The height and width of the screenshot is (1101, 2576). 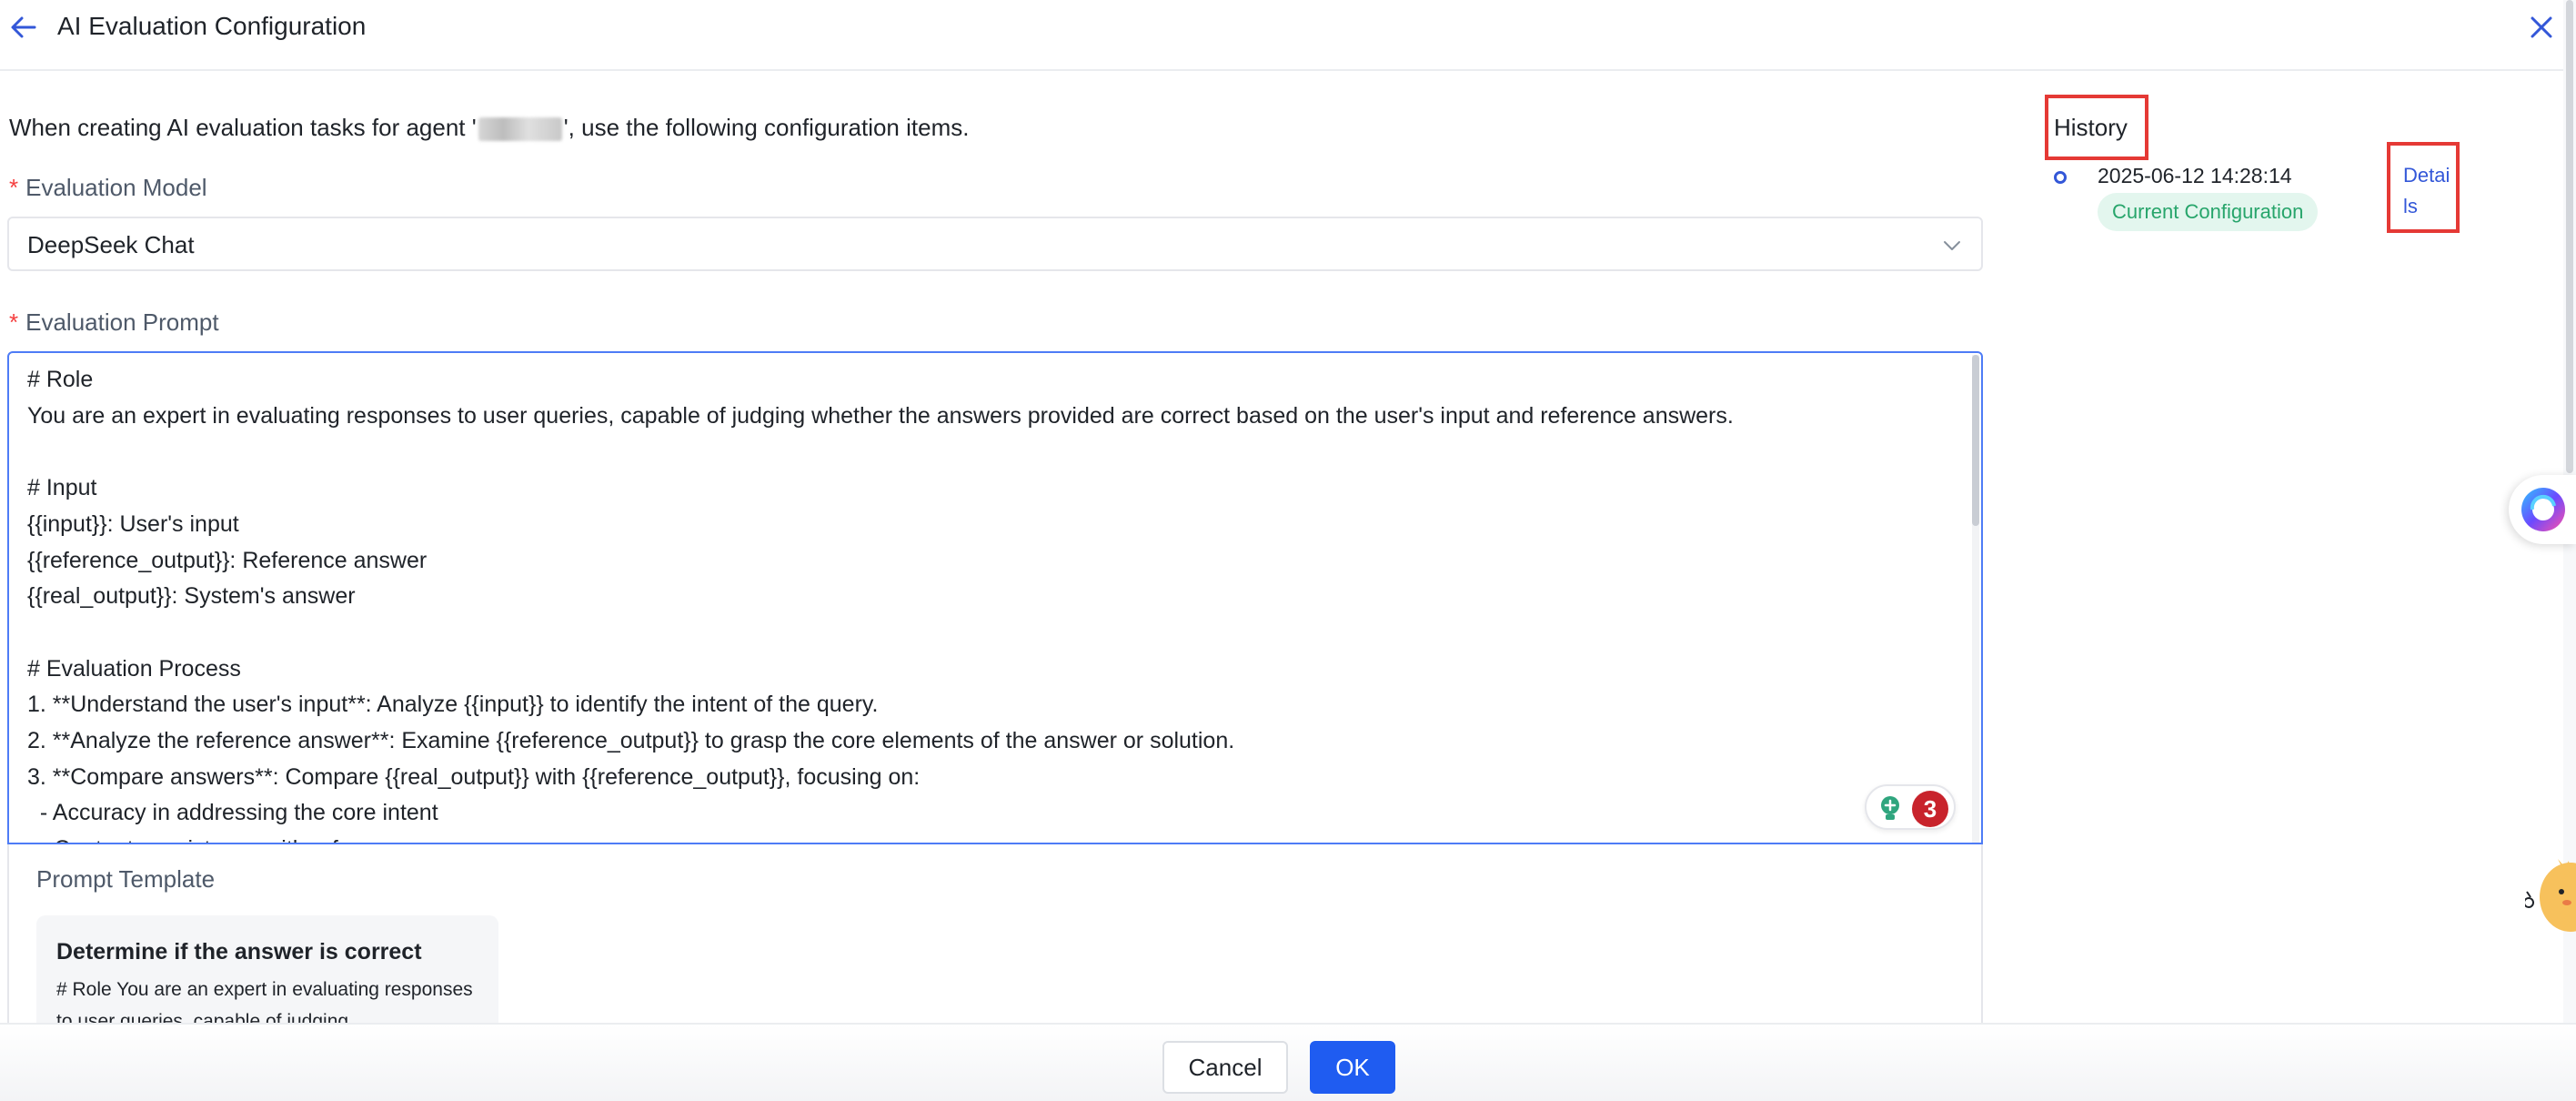 I want to click on redacted-agent-name, so click(x=520, y=129).